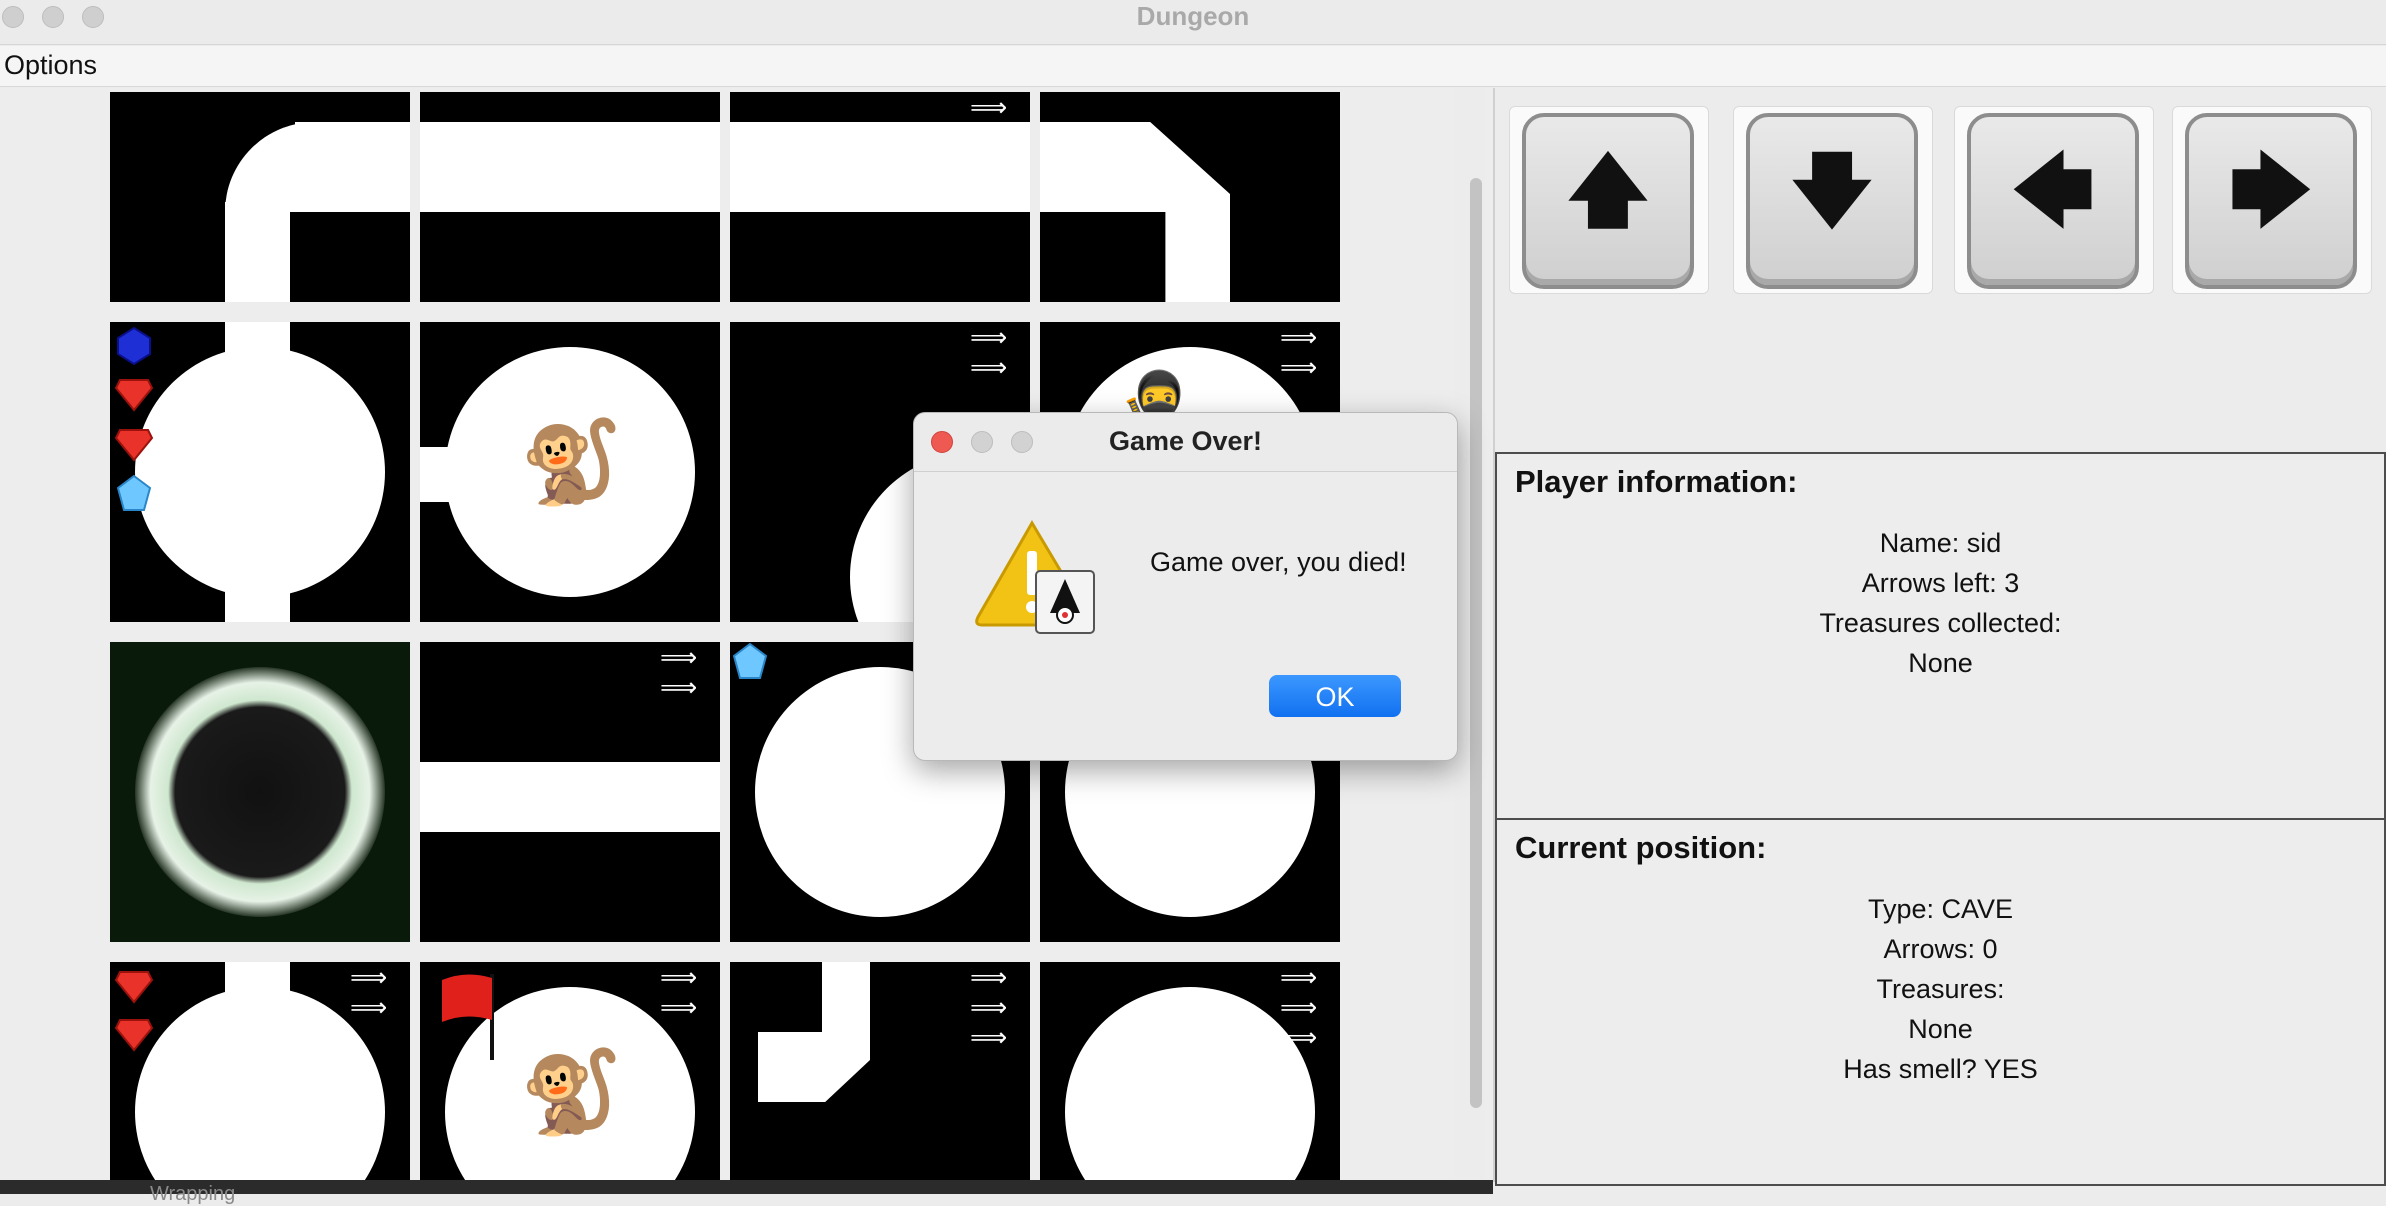  Describe the element at coordinates (470, 1017) in the screenshot. I see `player-flag-icon` at that location.